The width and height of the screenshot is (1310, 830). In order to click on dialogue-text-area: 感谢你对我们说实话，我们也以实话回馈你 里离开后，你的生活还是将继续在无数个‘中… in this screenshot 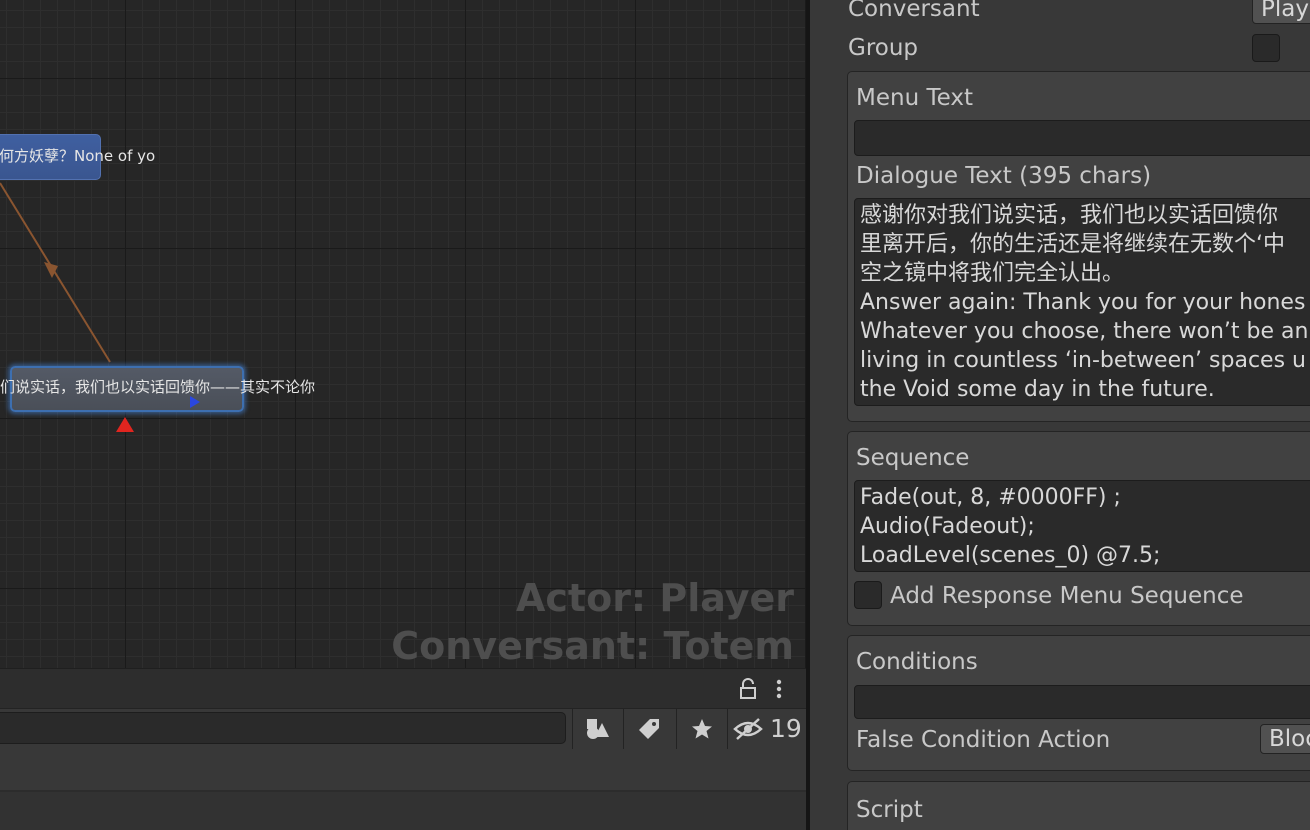, I will do `click(1082, 302)`.